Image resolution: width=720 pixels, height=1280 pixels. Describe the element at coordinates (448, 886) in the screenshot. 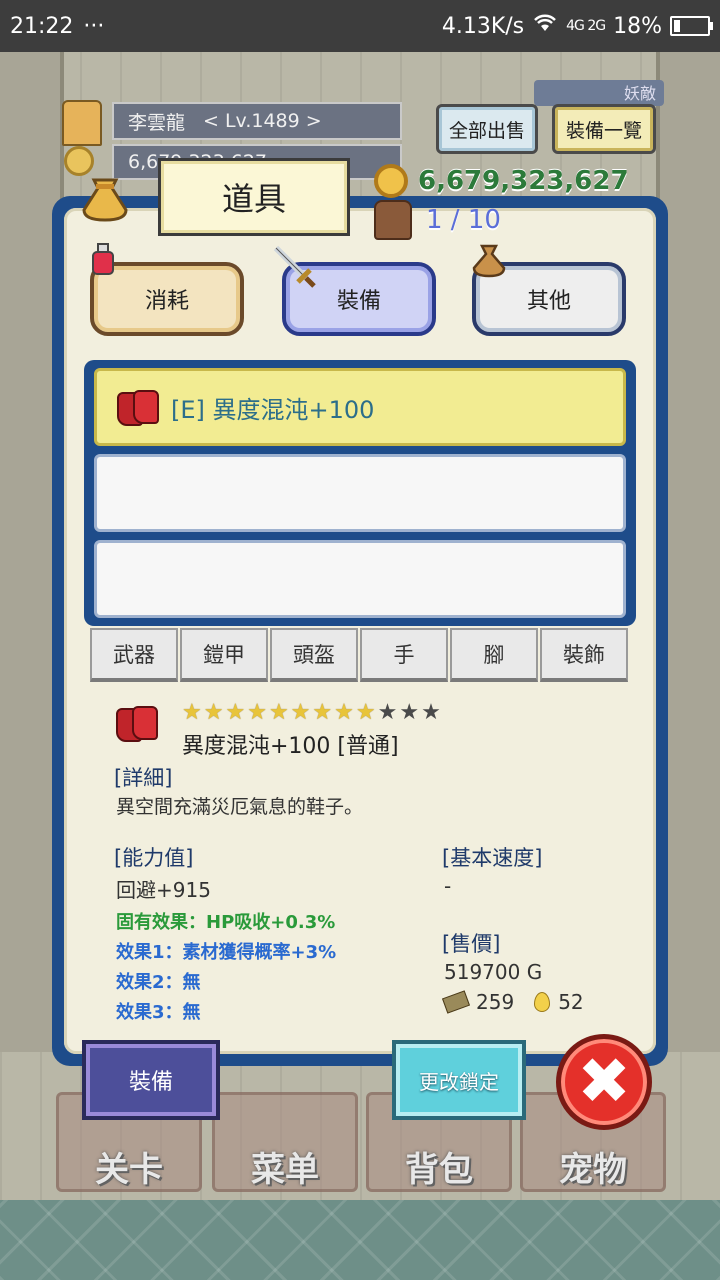

I see `speed-value: -` at that location.